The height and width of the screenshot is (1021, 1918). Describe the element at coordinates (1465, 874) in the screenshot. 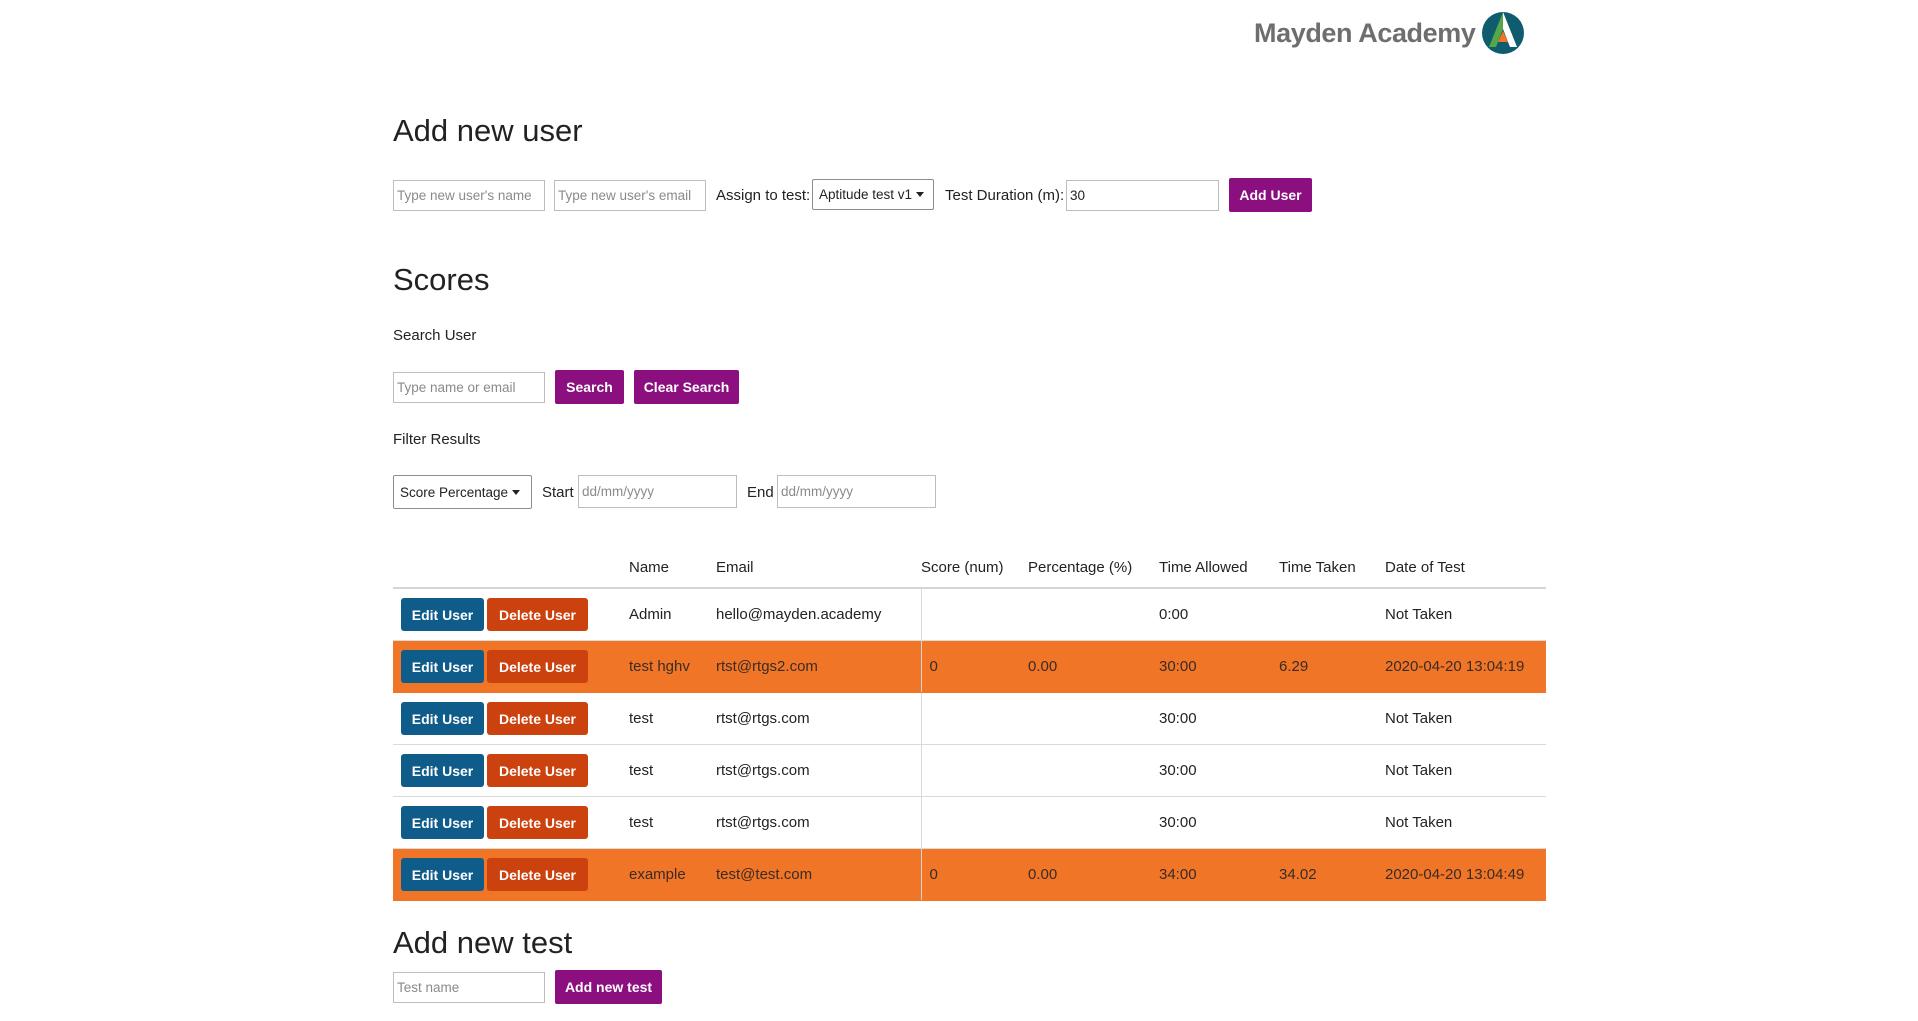

I see `test-date: 2020-04-20 13:04:49` at that location.